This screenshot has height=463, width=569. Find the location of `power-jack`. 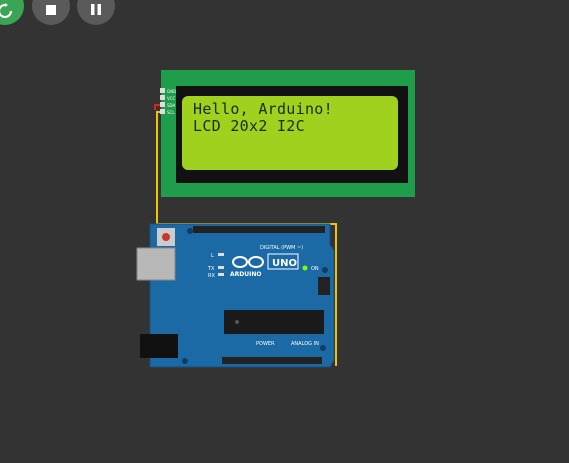

power-jack is located at coordinates (159, 346).